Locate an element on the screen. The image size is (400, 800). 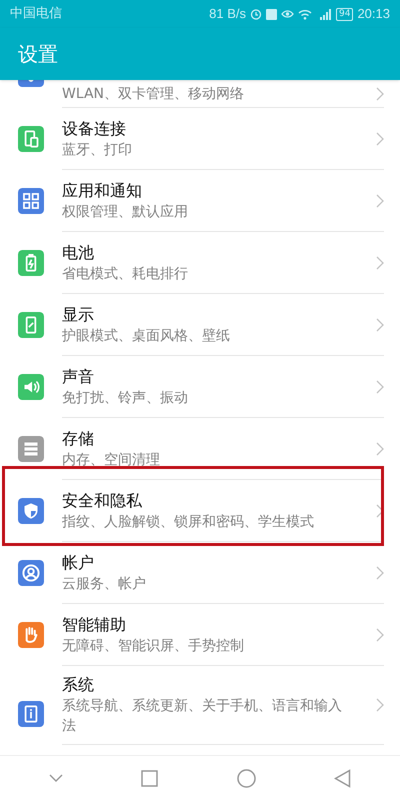
item-title: 显示 is located at coordinates (78, 315).